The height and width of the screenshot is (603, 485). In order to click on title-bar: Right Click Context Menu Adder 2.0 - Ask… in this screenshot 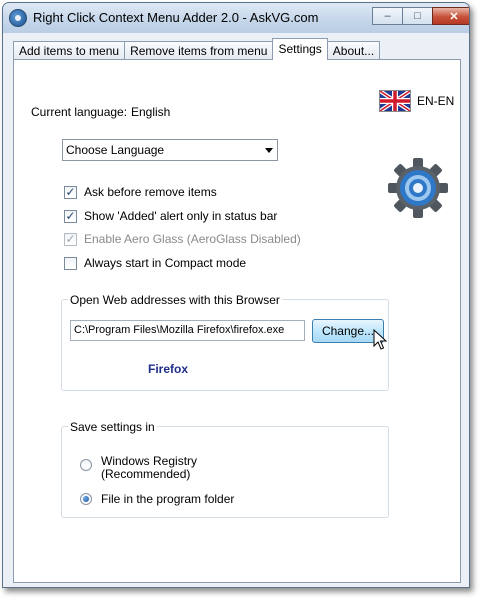, I will do `click(236, 18)`.